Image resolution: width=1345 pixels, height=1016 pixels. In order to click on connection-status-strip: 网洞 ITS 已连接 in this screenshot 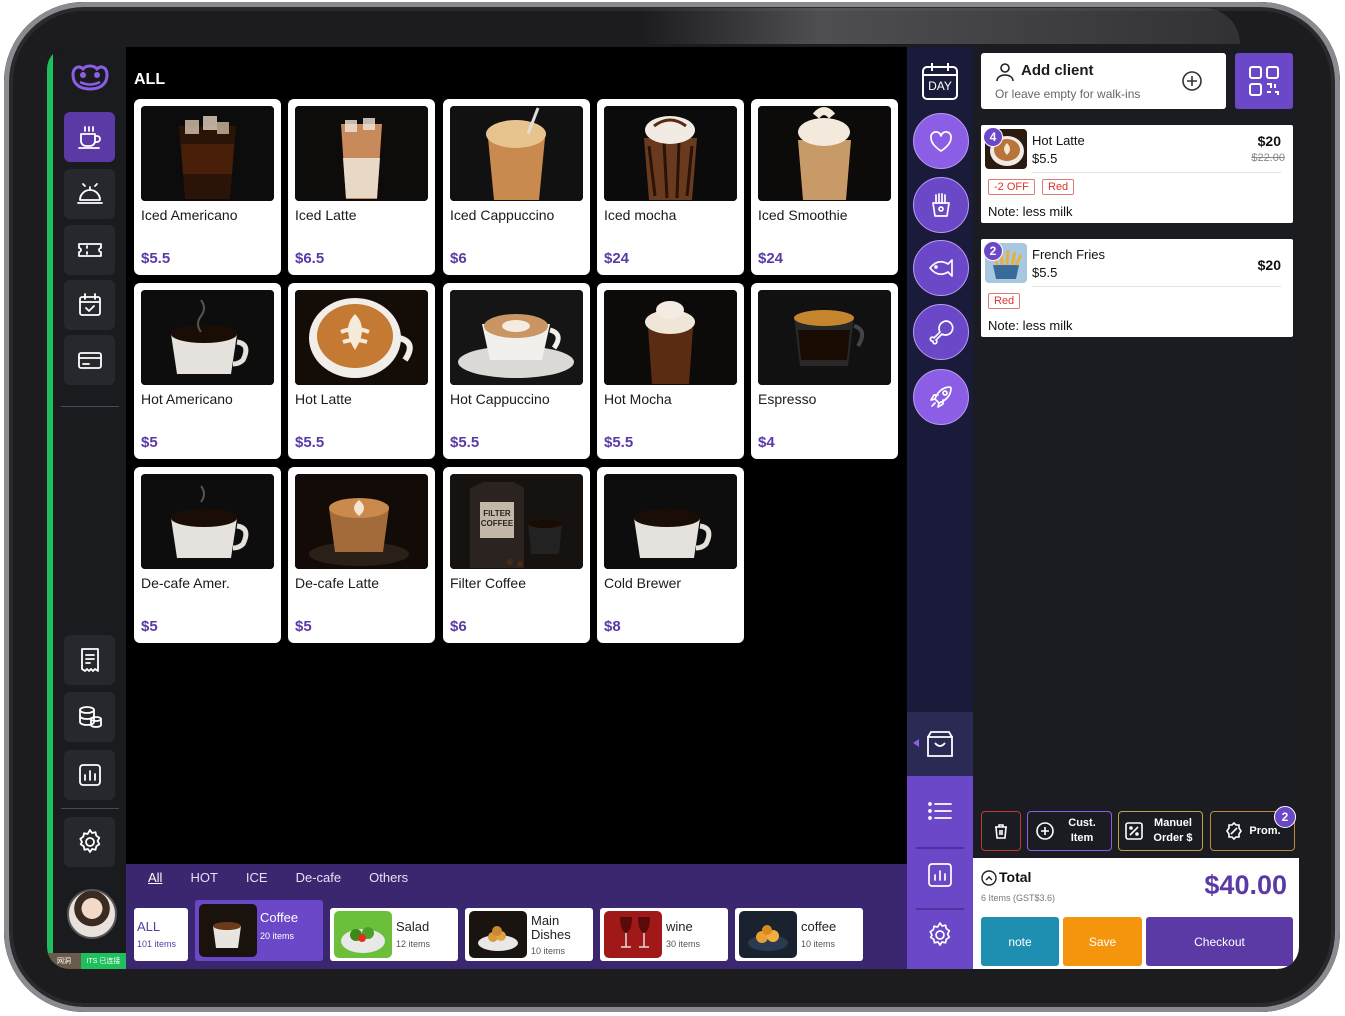, I will do `click(86, 961)`.